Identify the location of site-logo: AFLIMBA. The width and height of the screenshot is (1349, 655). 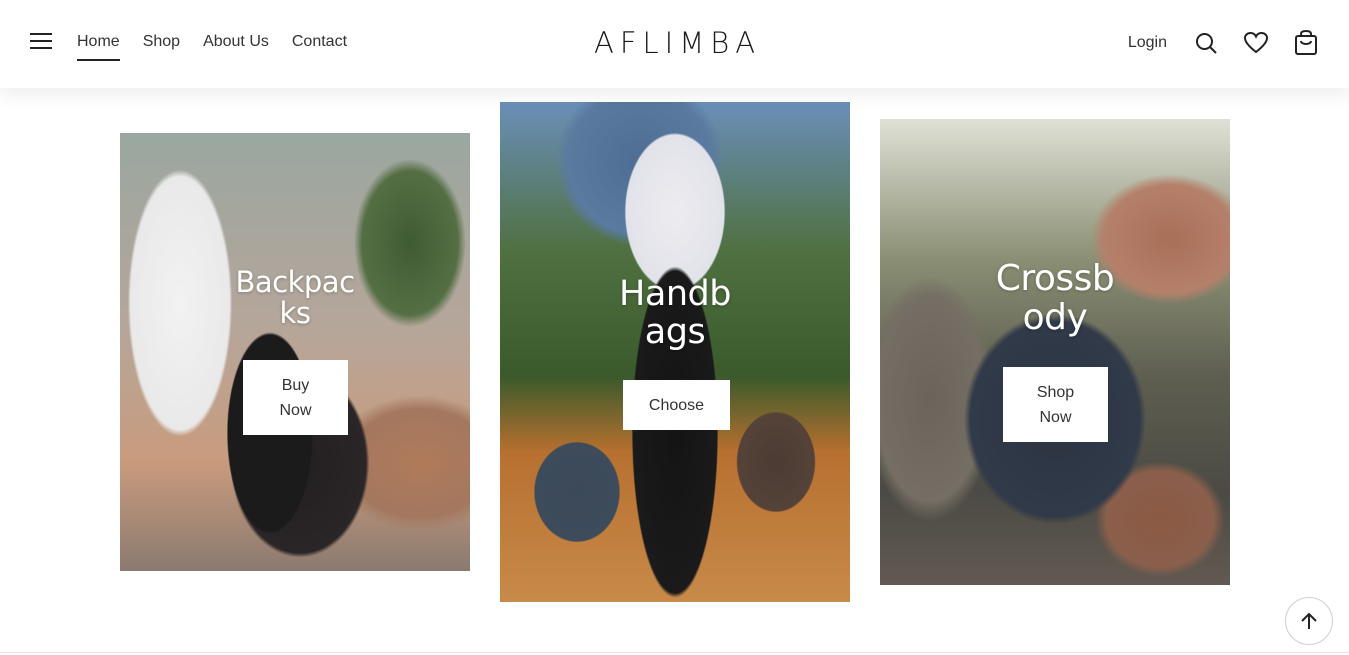
(675, 44).